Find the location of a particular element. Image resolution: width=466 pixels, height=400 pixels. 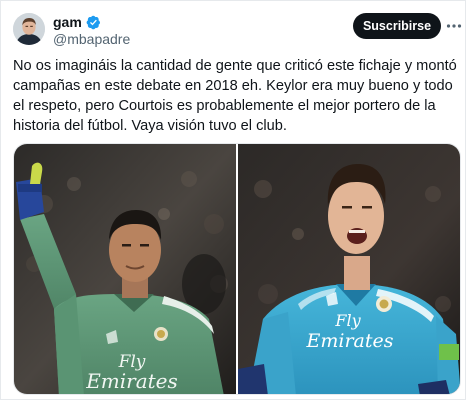

author-handle: @mbapadre is located at coordinates (91, 39).